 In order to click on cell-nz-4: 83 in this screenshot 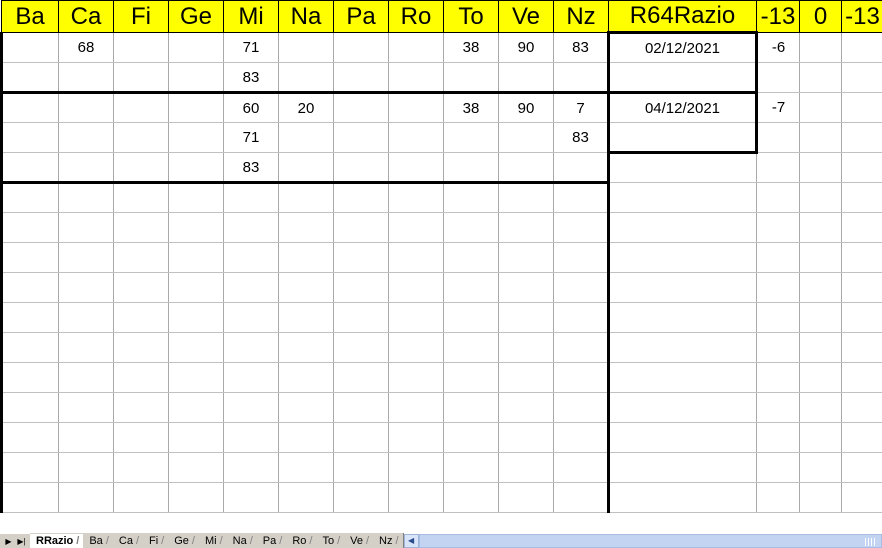, I will do `click(581, 137)`.